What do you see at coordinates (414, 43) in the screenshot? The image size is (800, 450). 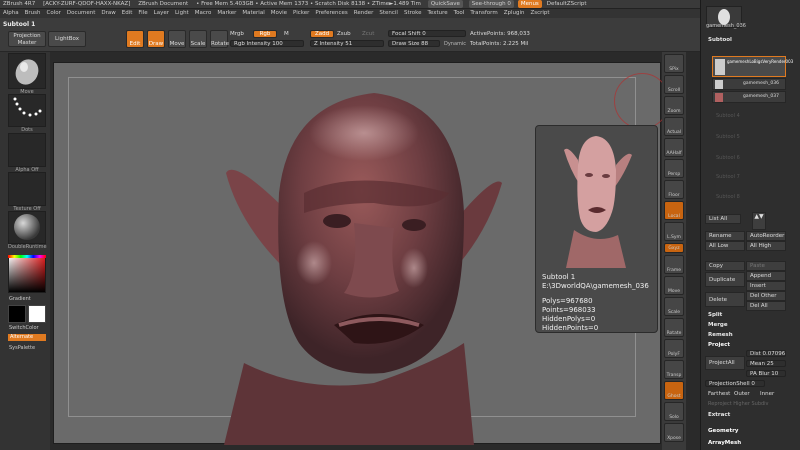 I see `draw-size-slider: Draw Size 88` at bounding box center [414, 43].